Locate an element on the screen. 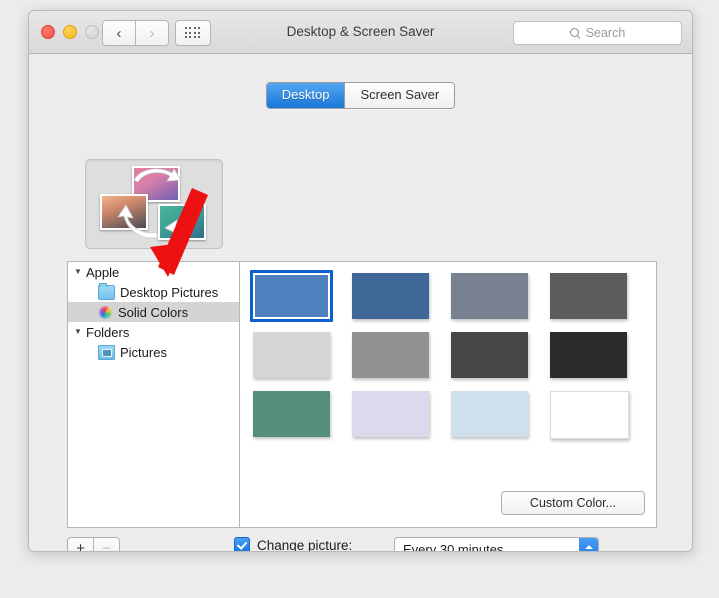 The image size is (719, 598). color-wheel-icon is located at coordinates (105, 312).